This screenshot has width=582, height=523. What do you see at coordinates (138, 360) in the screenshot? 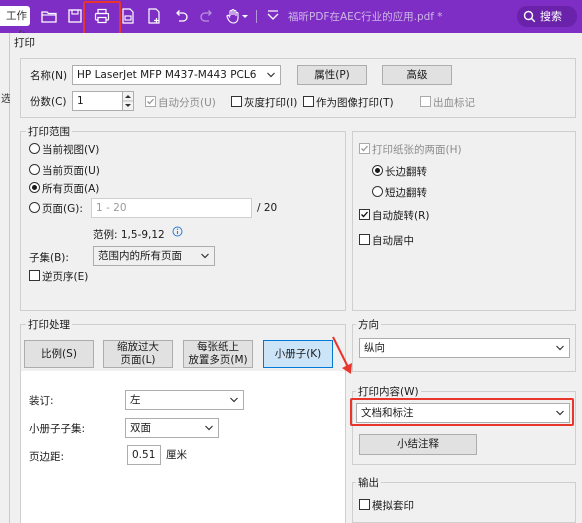
I see `shrink-button-line2: 页面(L)` at bounding box center [138, 360].